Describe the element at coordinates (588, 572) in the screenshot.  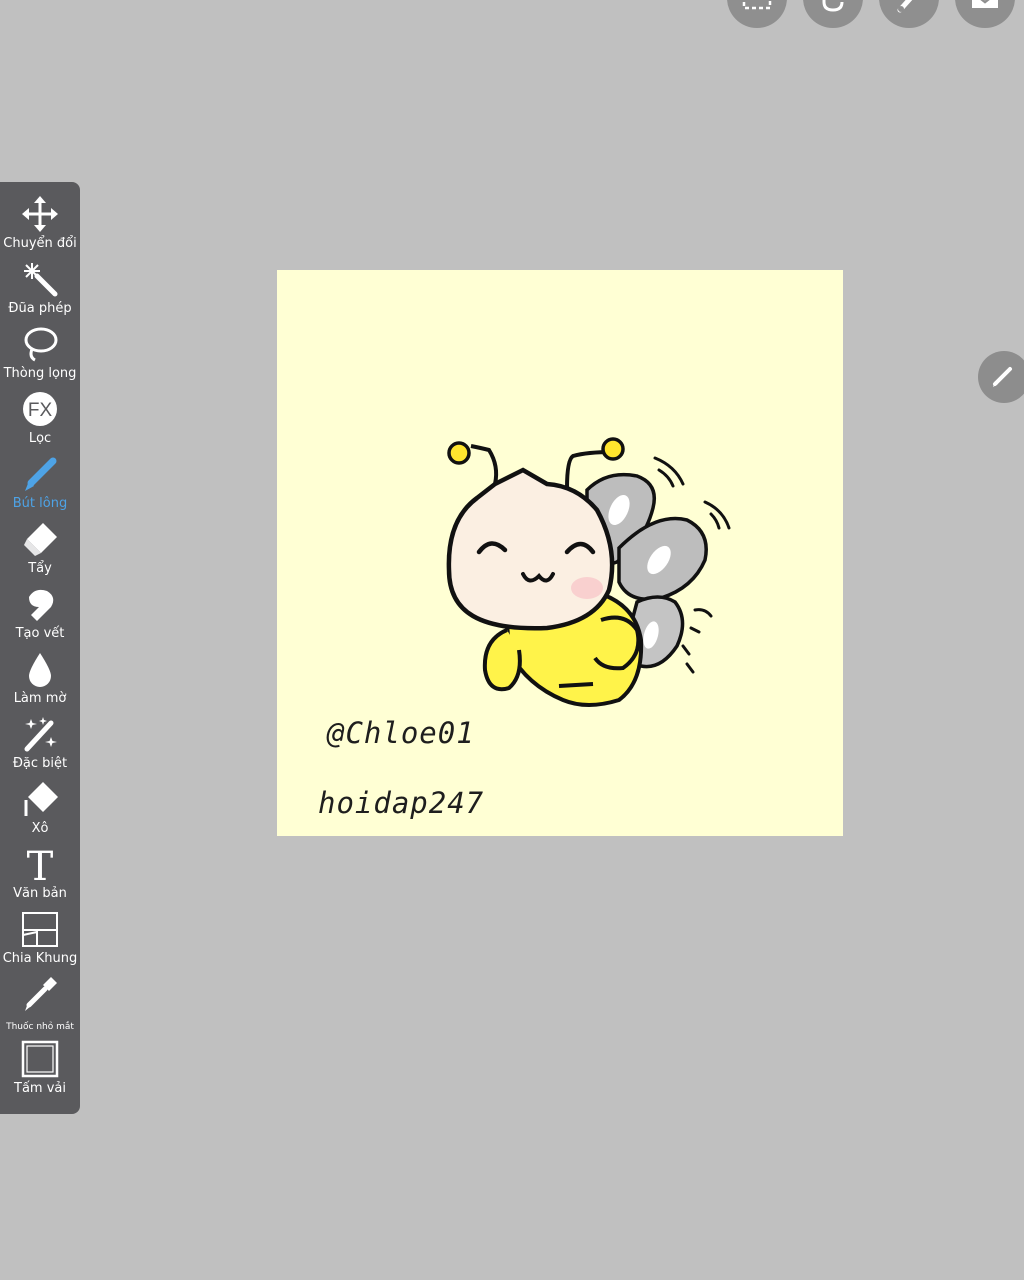
I see `bee-drawing` at that location.